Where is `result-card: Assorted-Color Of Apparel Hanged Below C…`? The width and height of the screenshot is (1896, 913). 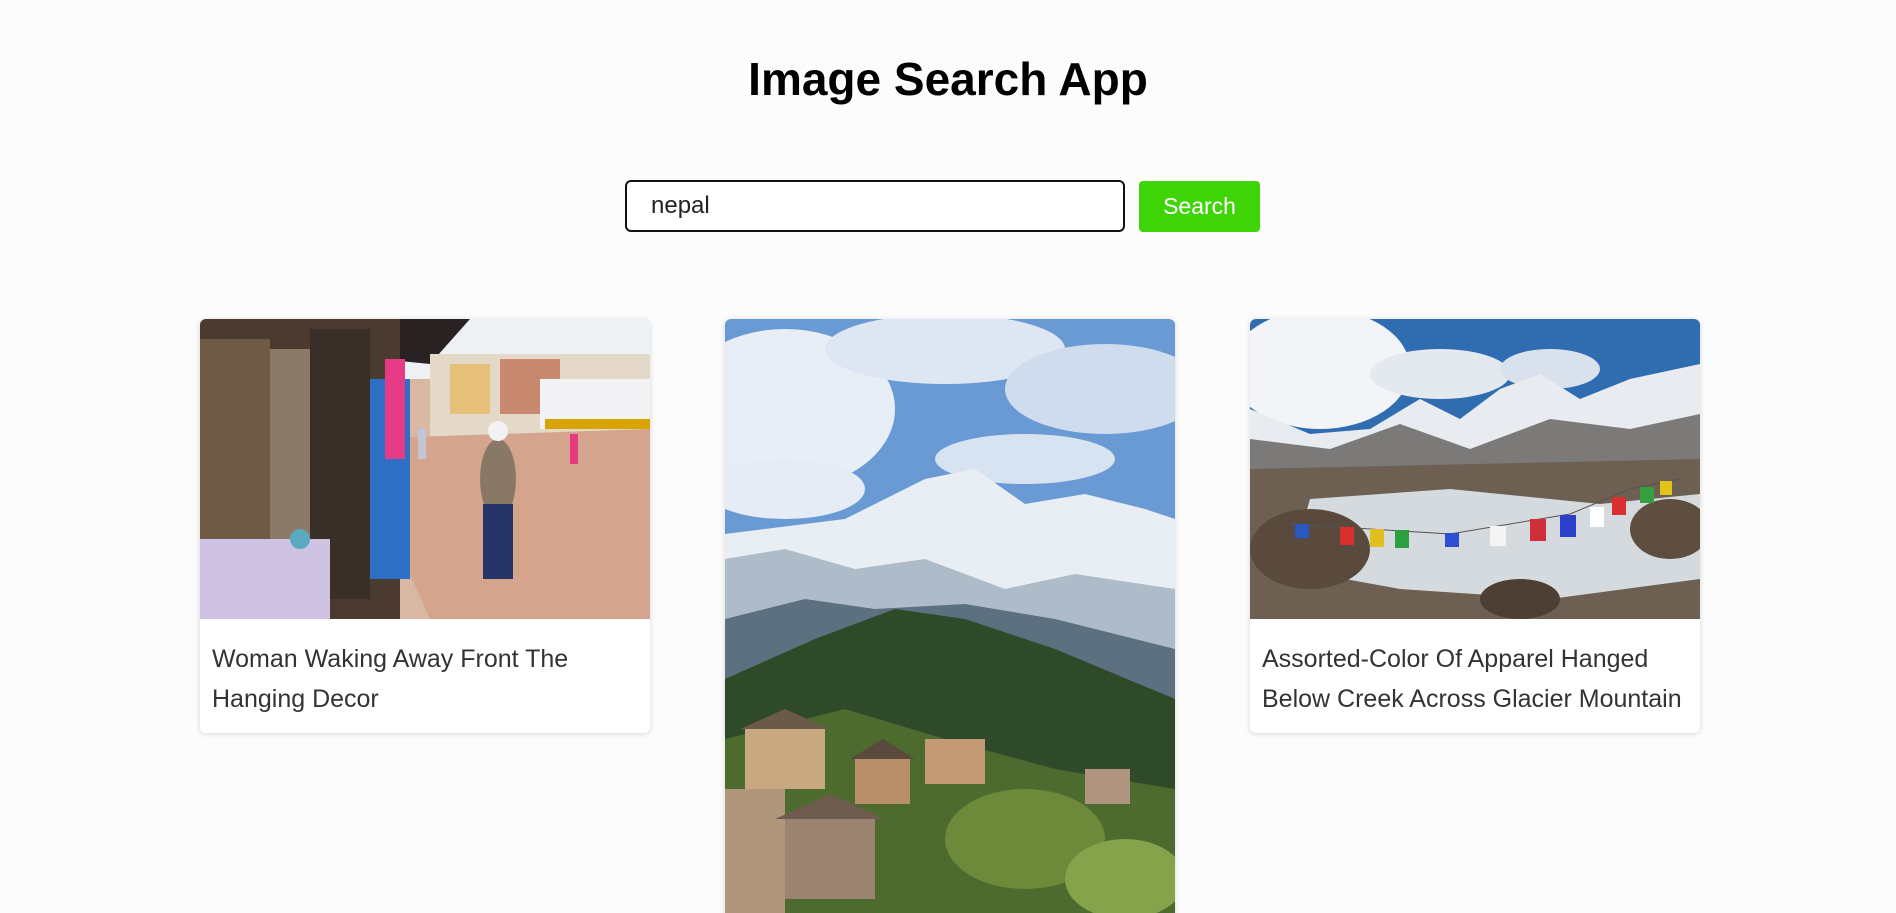
result-card: Assorted-Color Of Apparel Hanged Below C… is located at coordinates (1475, 526).